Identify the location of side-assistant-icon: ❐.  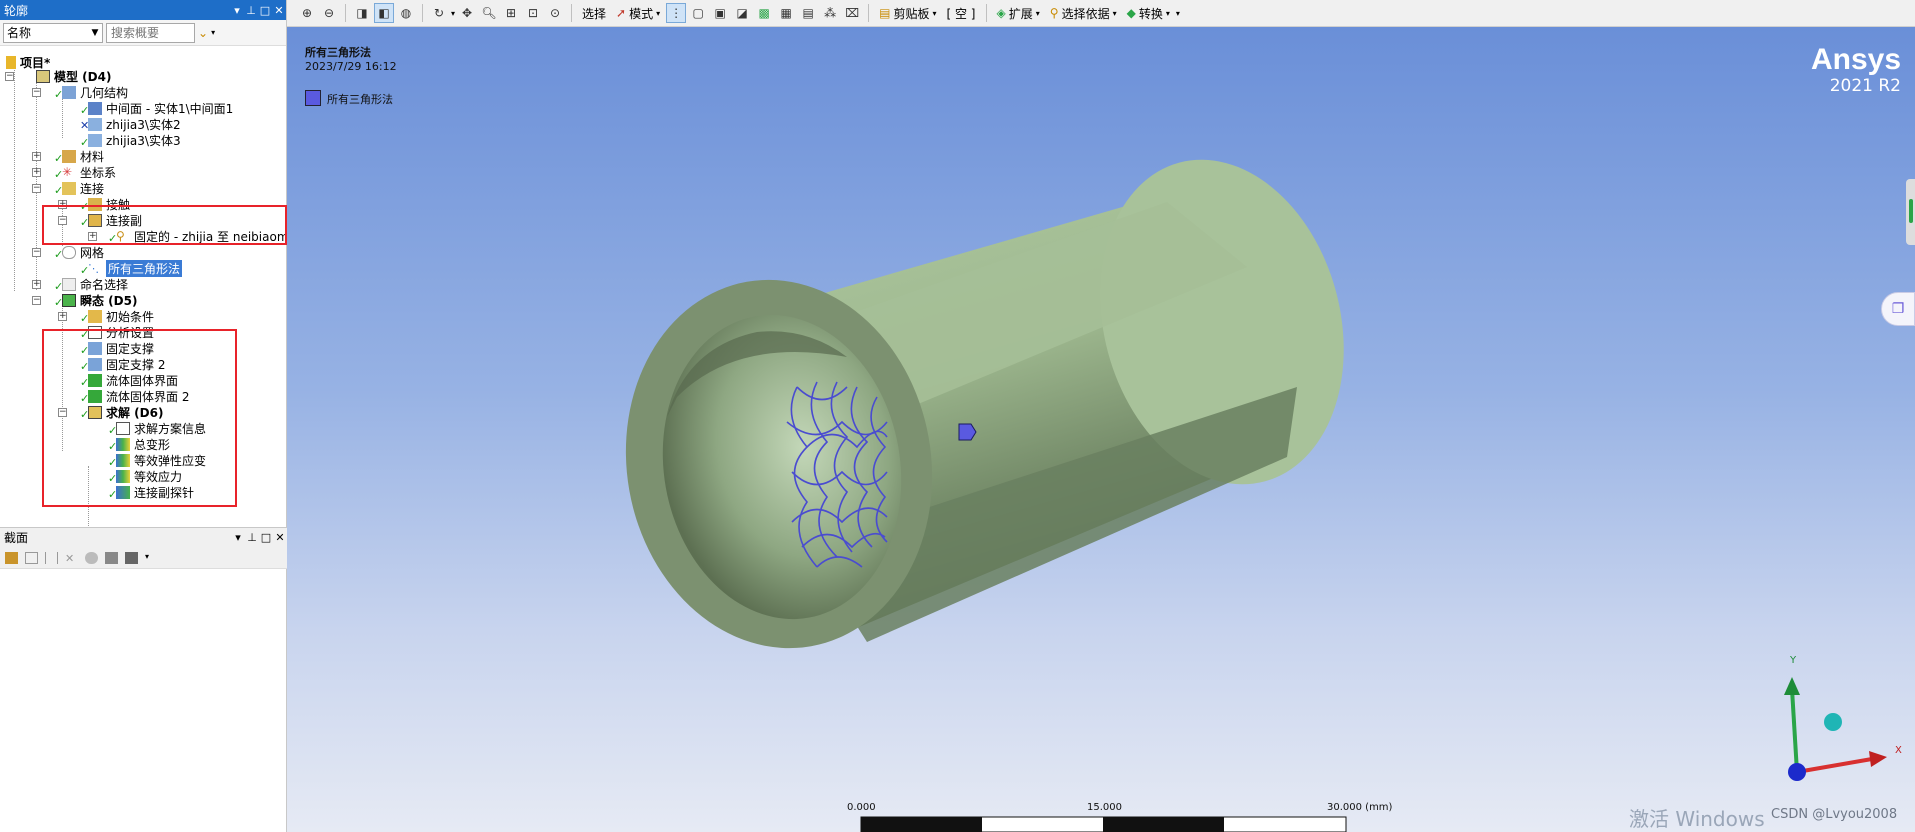
(1898, 309).